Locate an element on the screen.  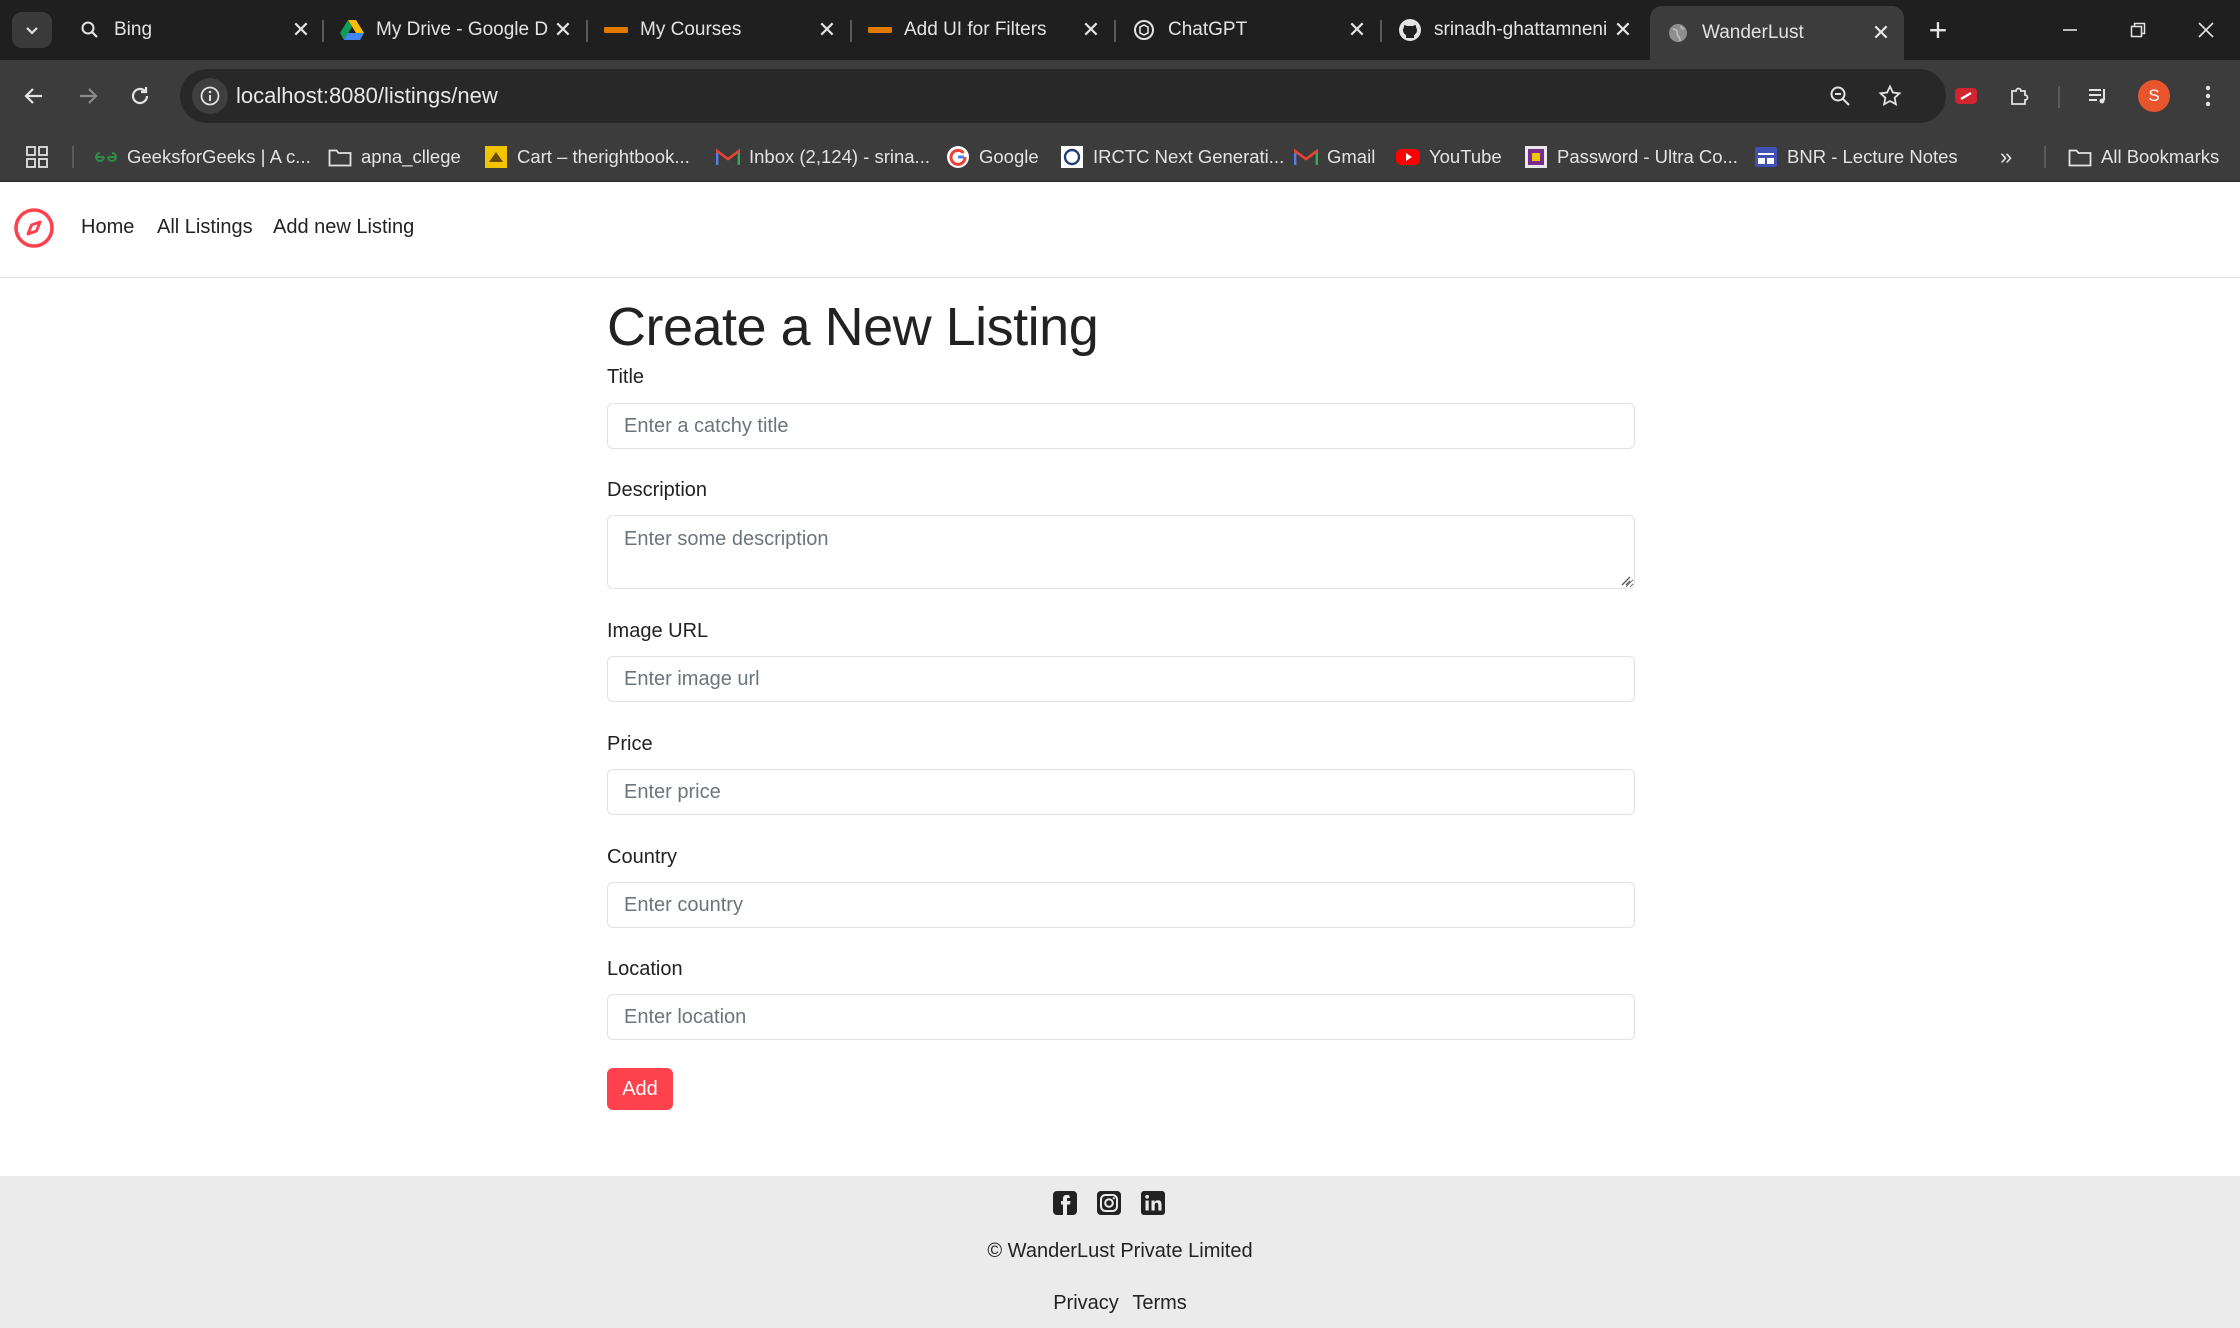
tab-title: Add UI for Filters is located at coordinates (975, 29).